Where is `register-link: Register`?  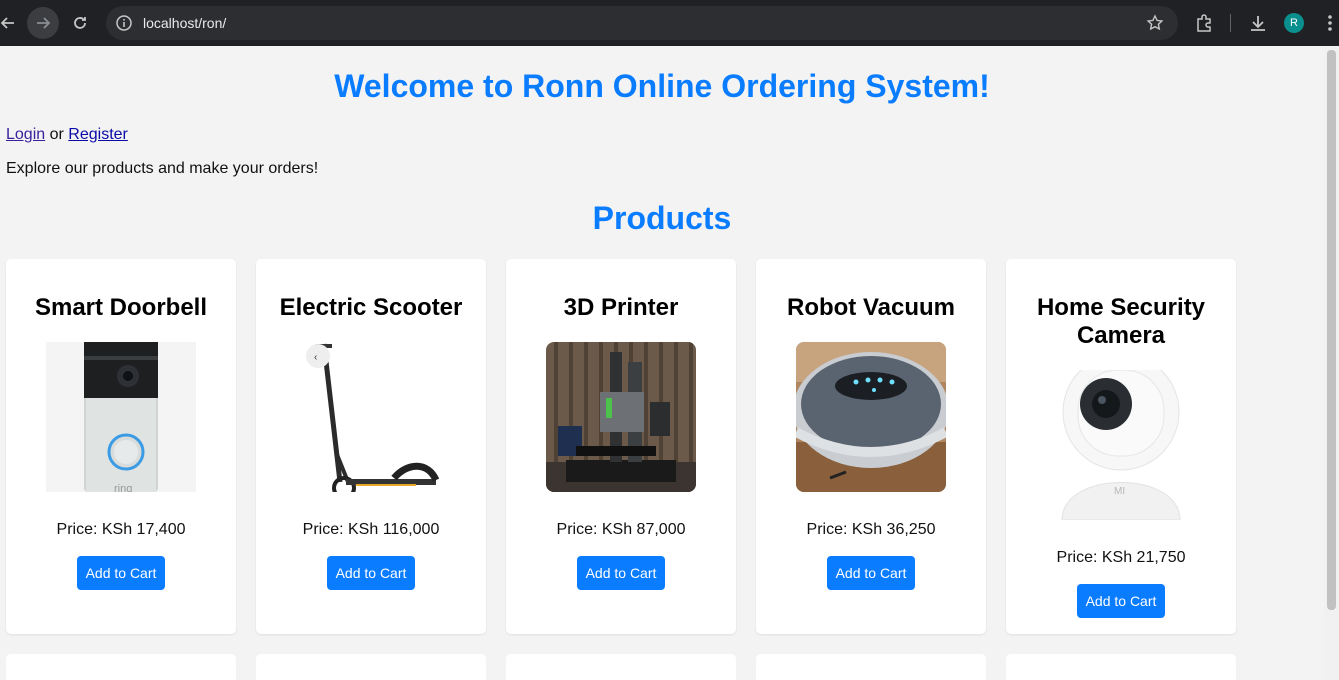
register-link: Register is located at coordinates (98, 134).